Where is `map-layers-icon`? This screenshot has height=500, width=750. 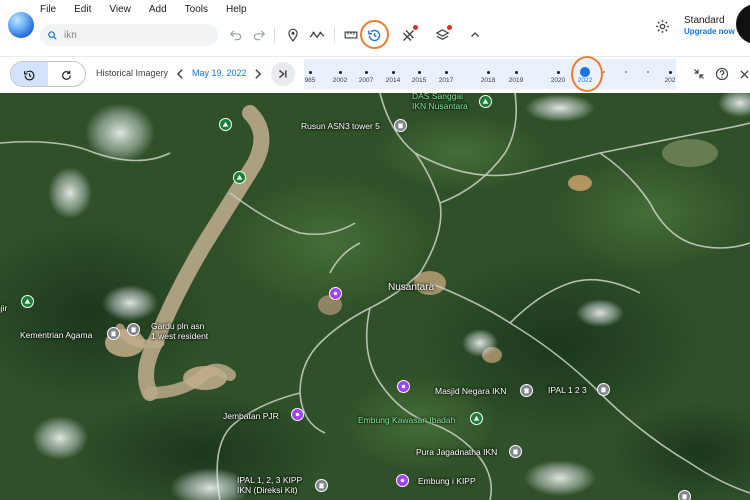
map-layers-icon is located at coordinates (442, 34).